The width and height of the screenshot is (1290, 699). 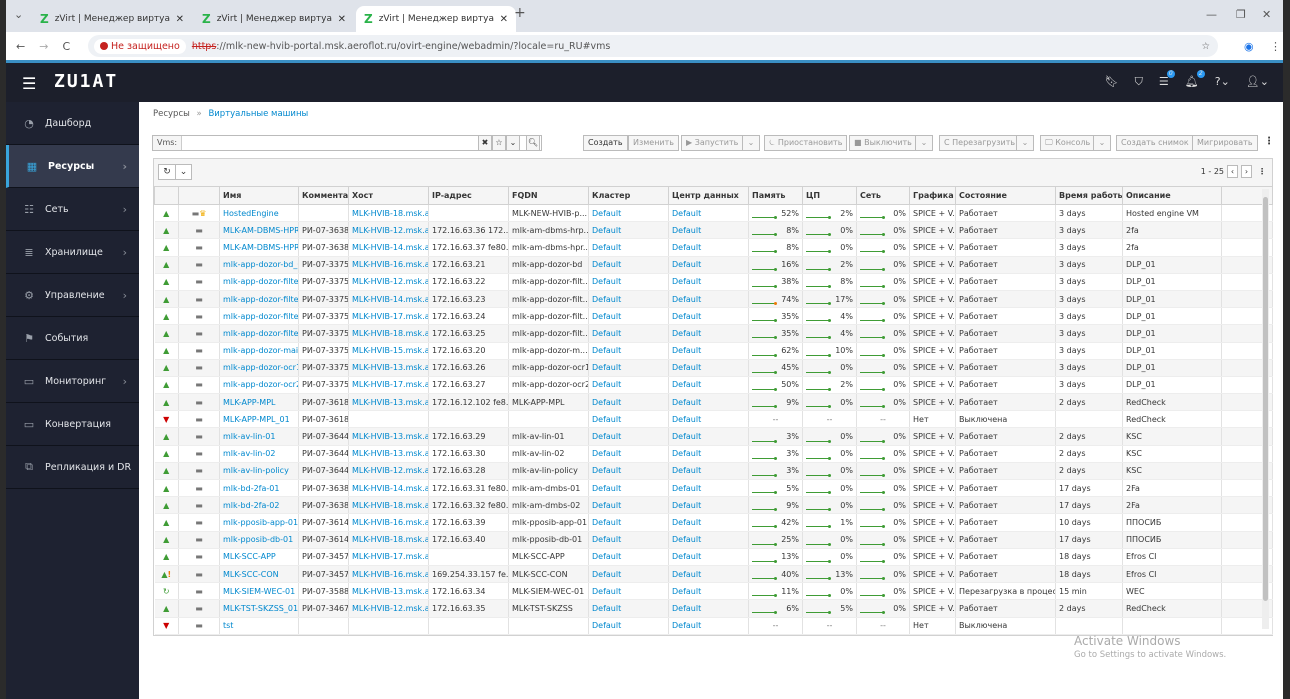 What do you see at coordinates (72, 338) in the screenshot?
I see `sidebar-item: ⚑ События` at bounding box center [72, 338].